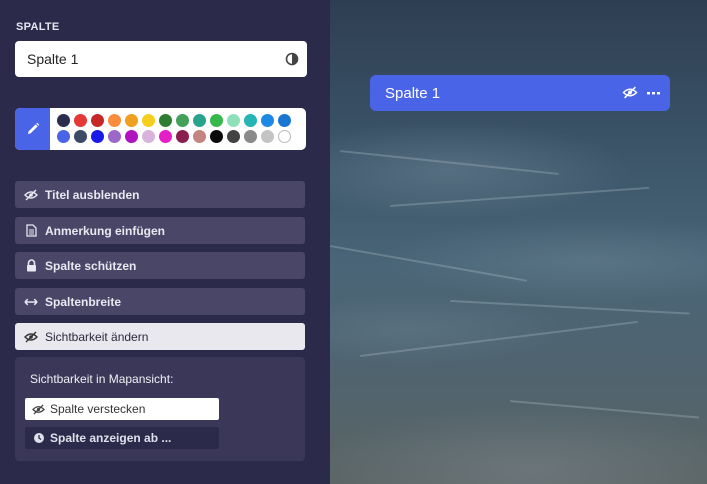  I want to click on color-picker, so click(160, 129).